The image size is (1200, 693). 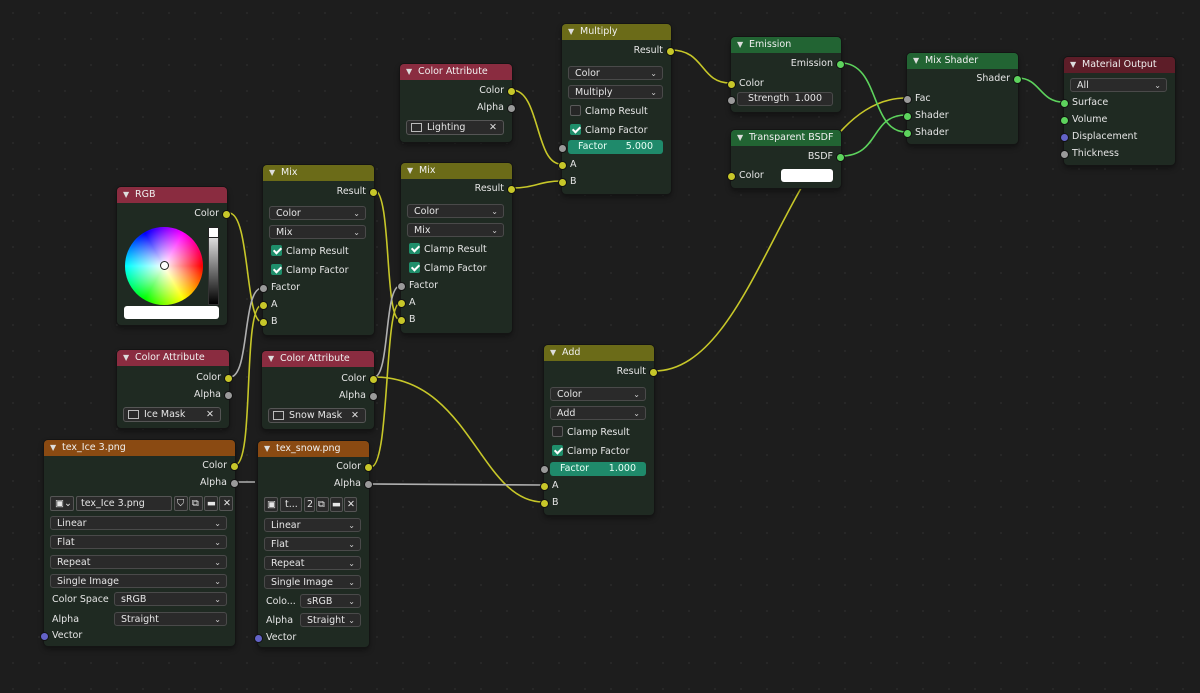 I want to click on strength-field: Strength 1.000, so click(x=785, y=99).